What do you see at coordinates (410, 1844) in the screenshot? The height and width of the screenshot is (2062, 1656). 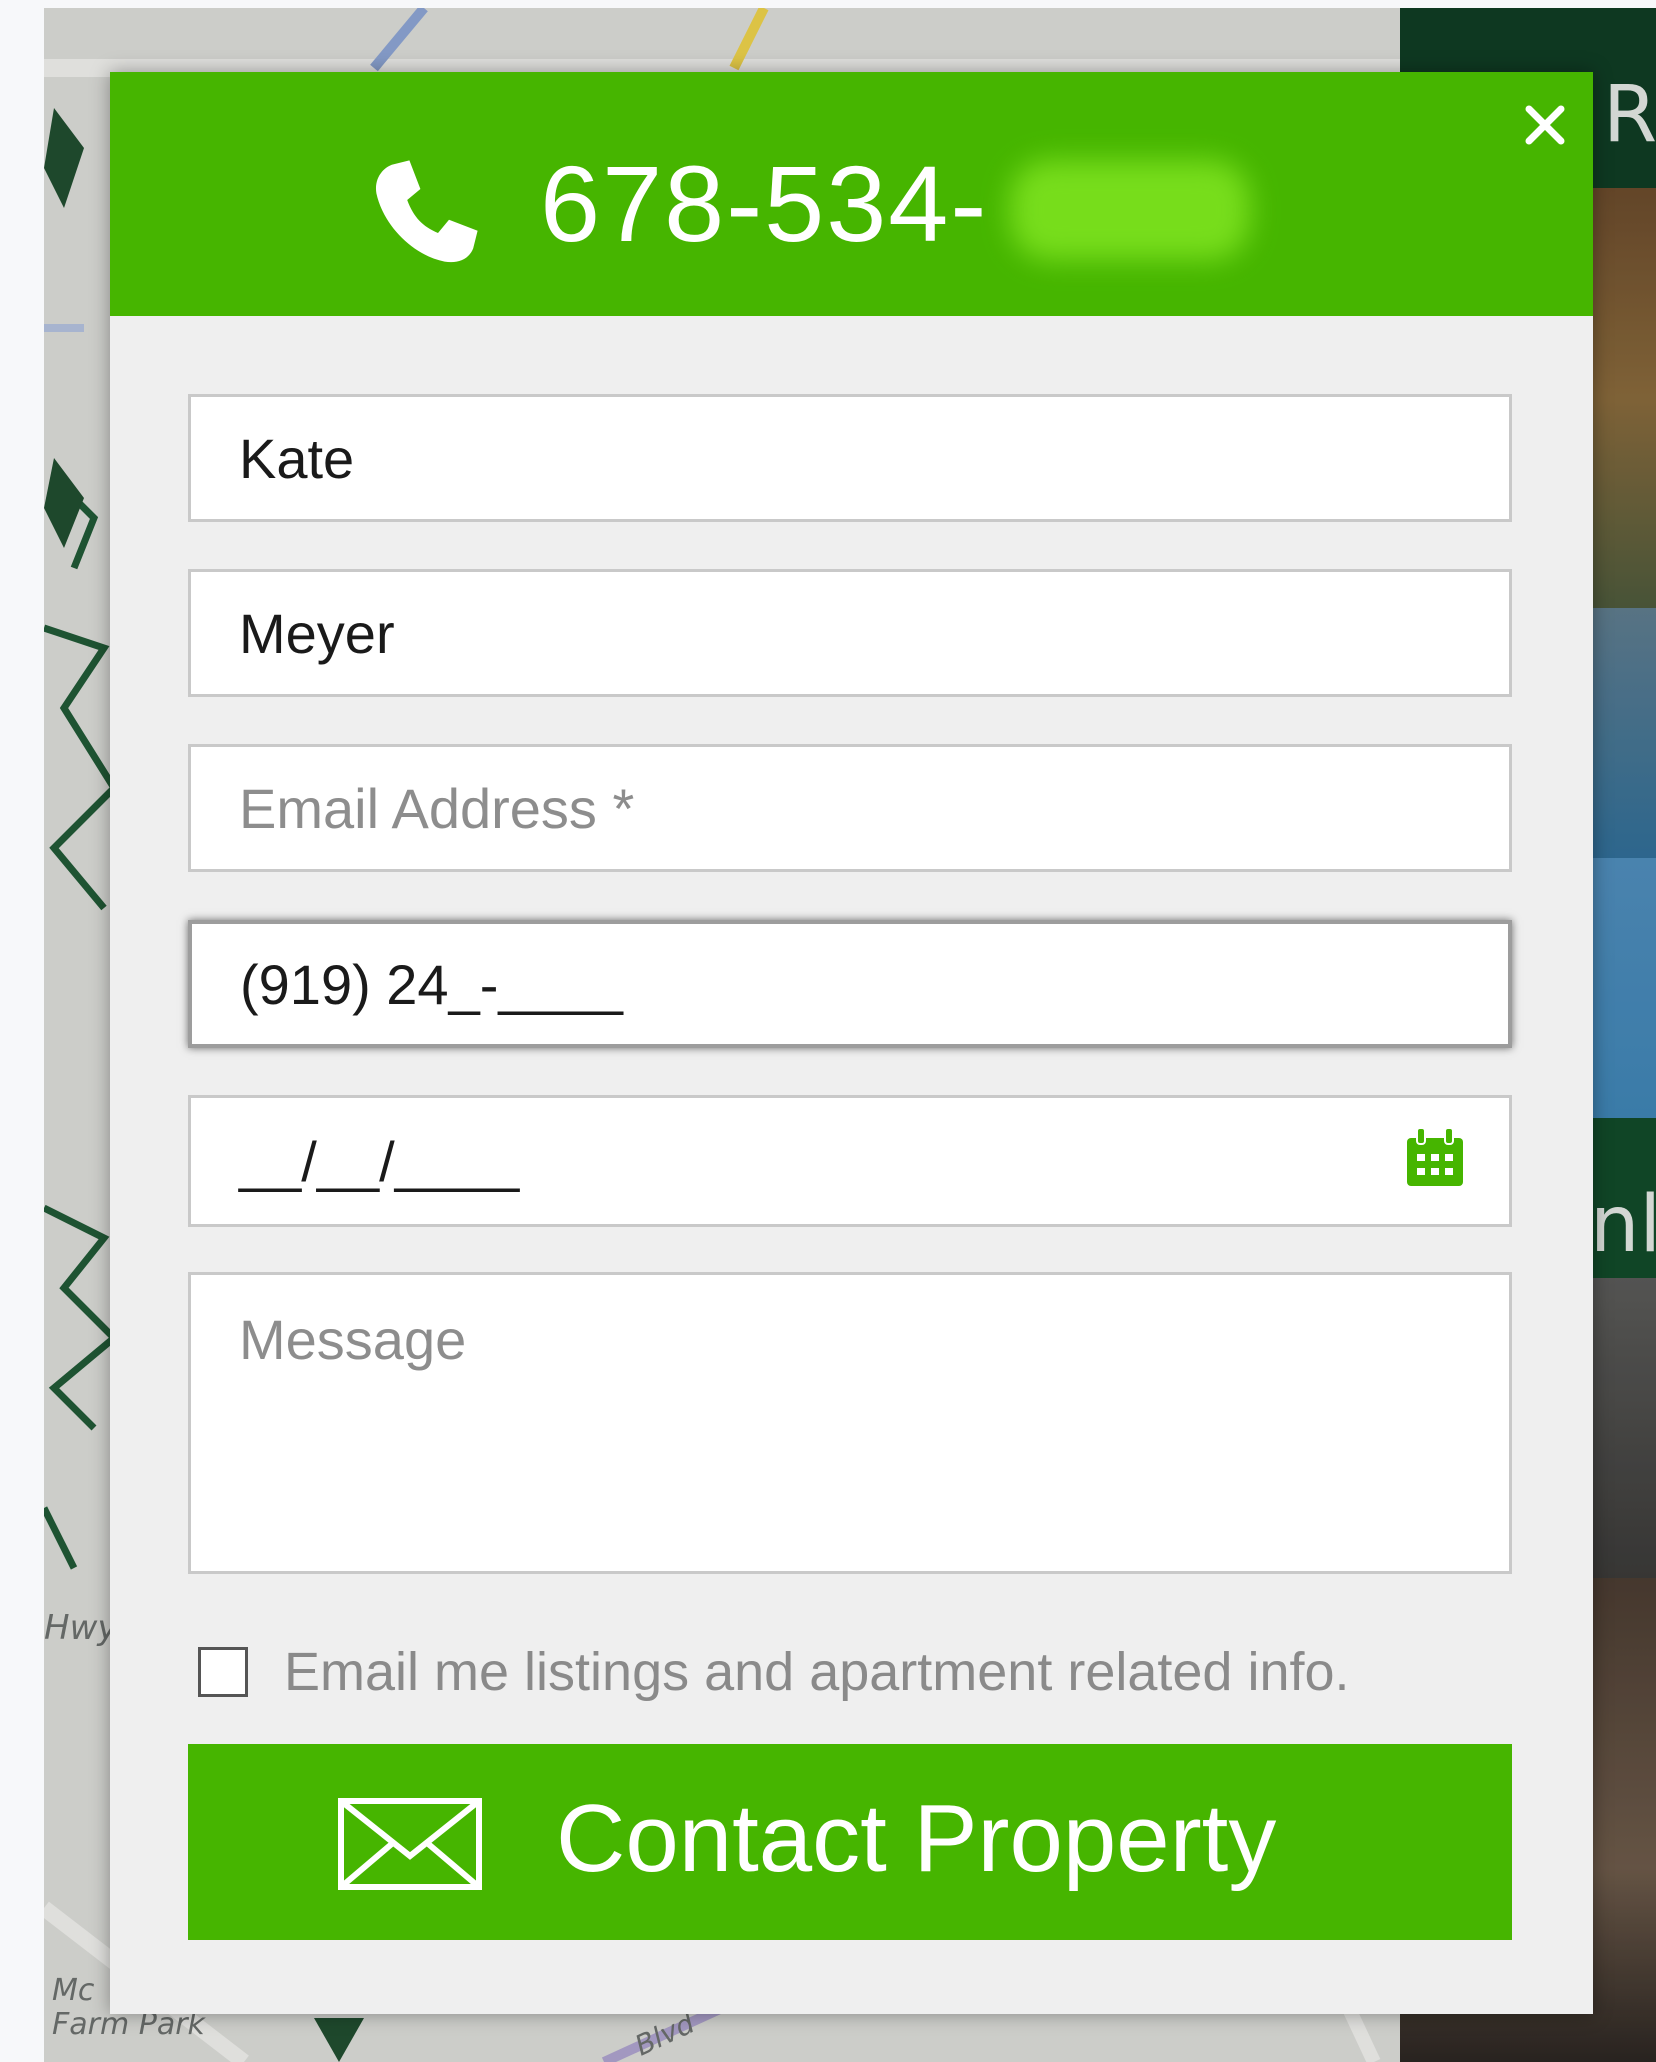 I see `mail-icon` at bounding box center [410, 1844].